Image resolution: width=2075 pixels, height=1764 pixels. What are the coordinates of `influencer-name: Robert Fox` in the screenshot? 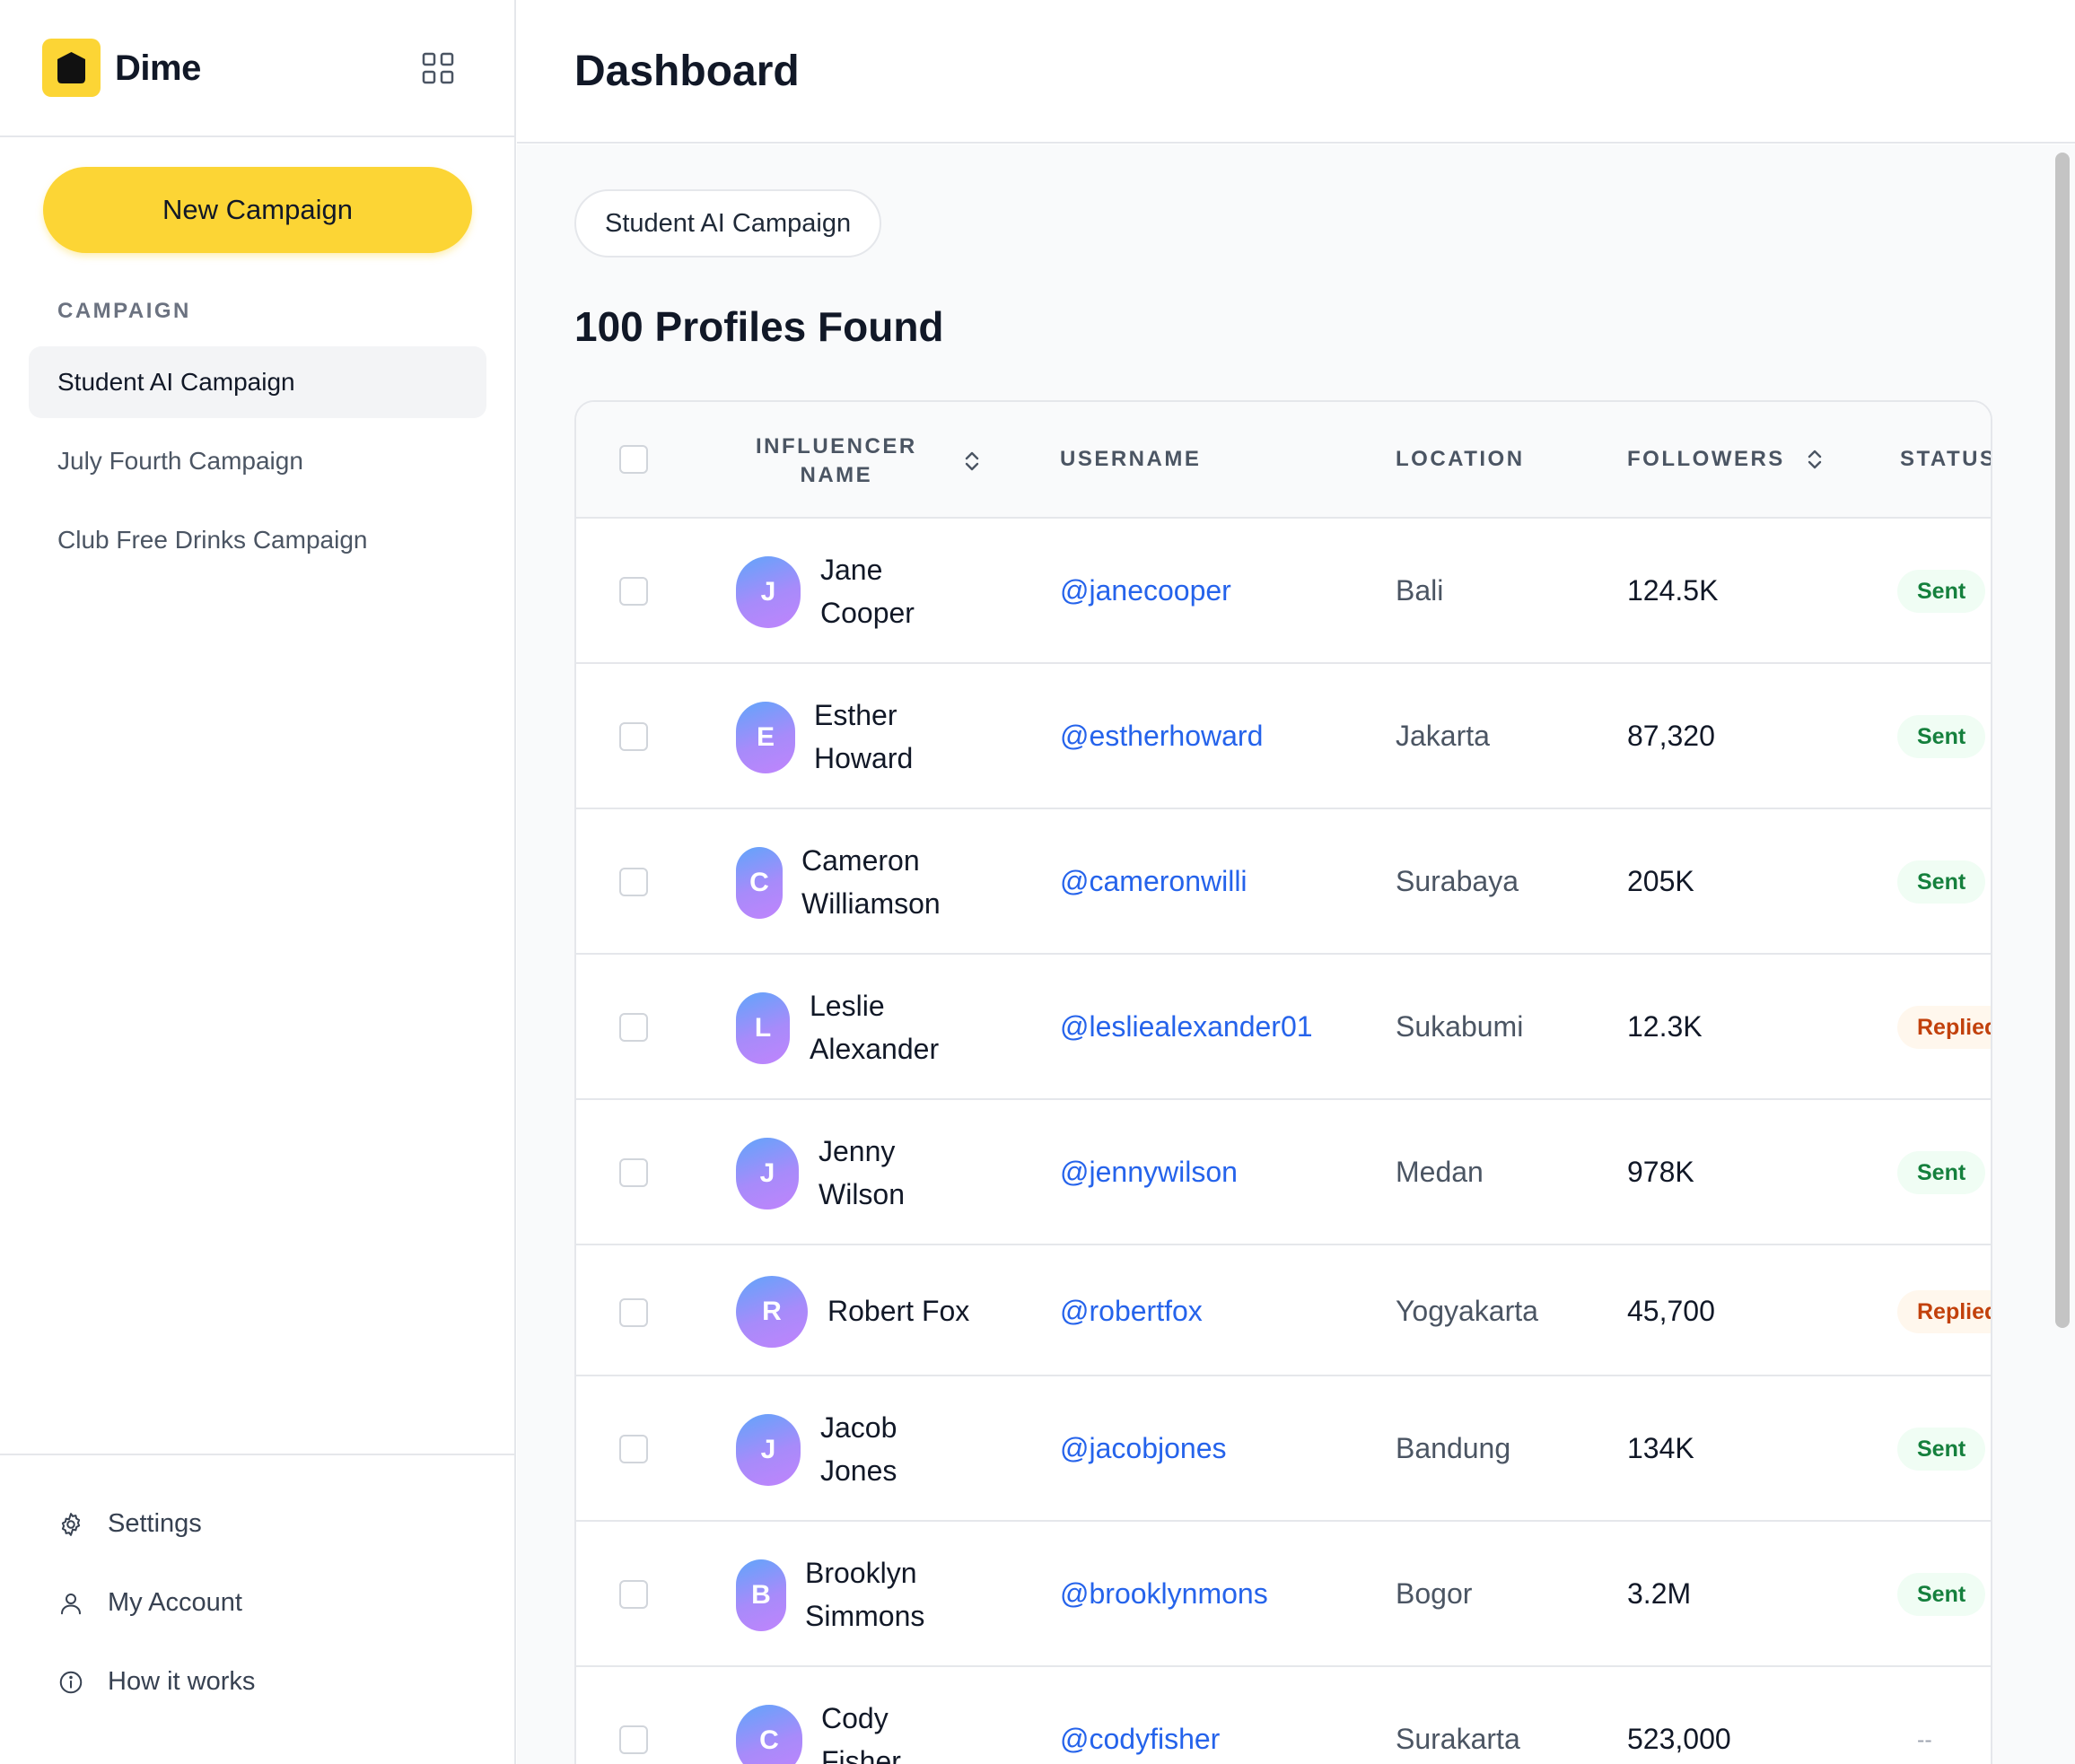 It's located at (898, 1310).